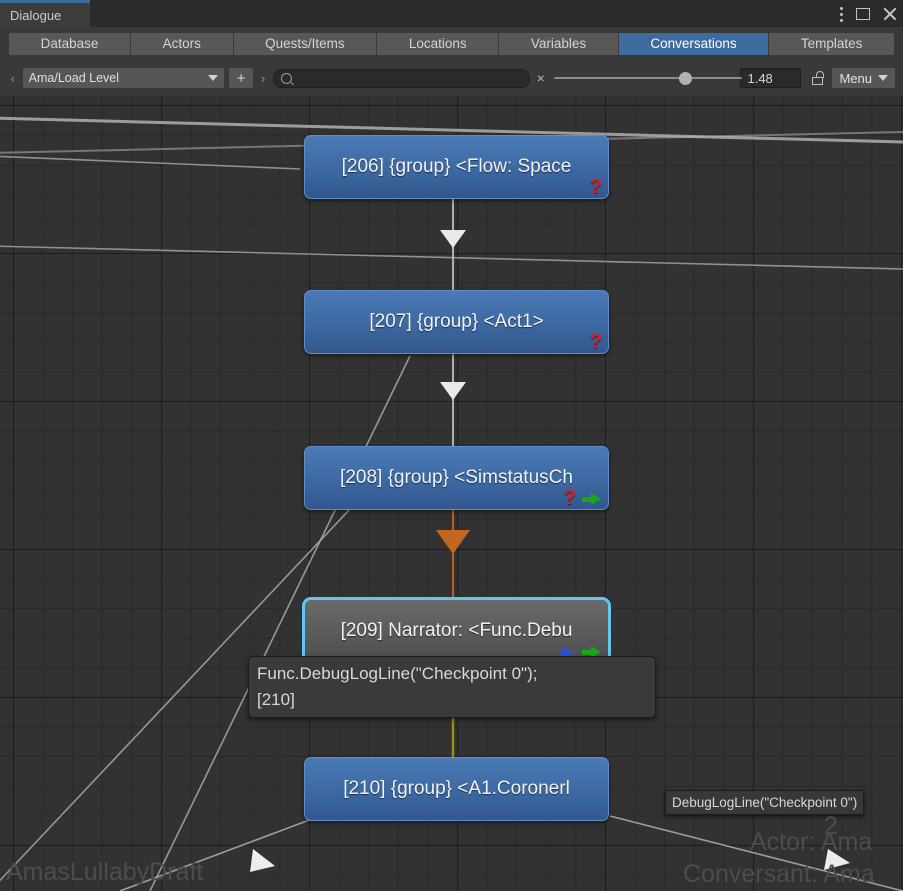 The image size is (903, 891). Describe the element at coordinates (105, 872) in the screenshot. I see `ghost-conversation-title: AmasLullabyDraft` at that location.